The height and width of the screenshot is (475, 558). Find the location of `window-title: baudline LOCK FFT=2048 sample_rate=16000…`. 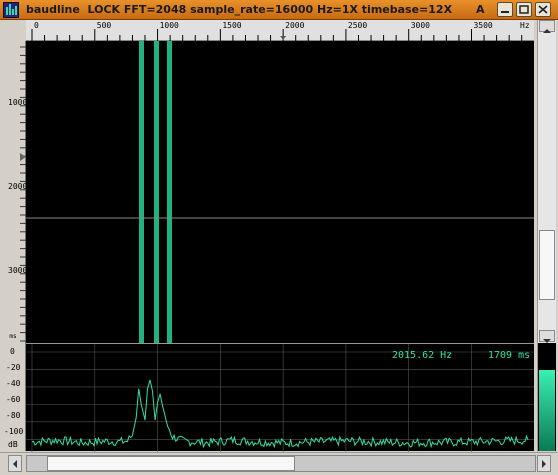

window-title: baudline LOCK FFT=2048 sample_rate=16000… is located at coordinates (239, 9).